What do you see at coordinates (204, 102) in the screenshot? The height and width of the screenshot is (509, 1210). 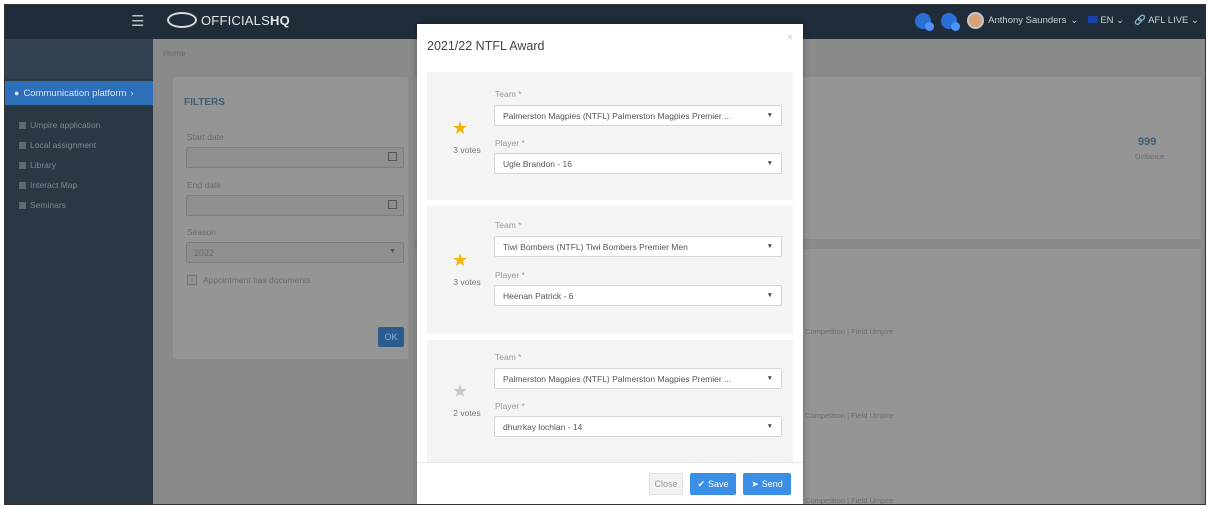 I see `filters-title: FILTERS` at bounding box center [204, 102].